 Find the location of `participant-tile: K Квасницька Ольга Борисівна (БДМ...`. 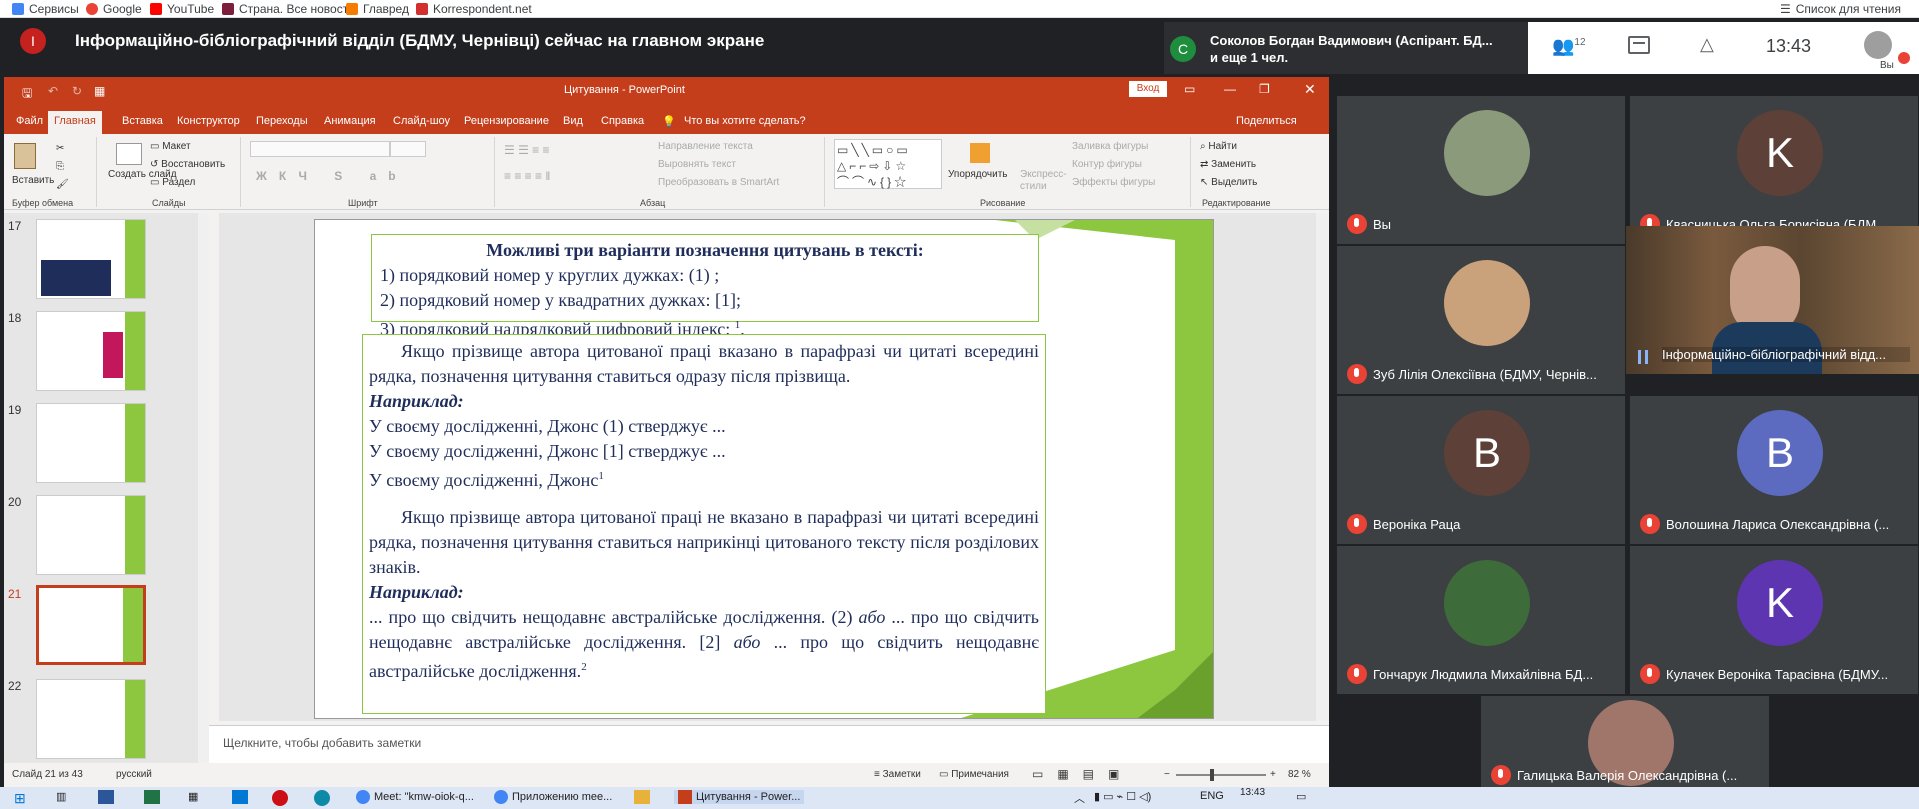

participant-tile: K Квасницька Ольга Борисівна (БДМ... is located at coordinates (1774, 170).